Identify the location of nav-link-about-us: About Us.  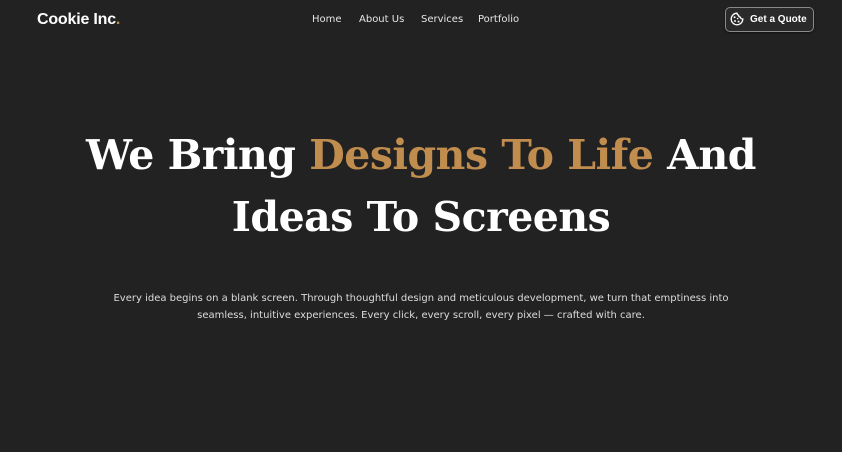
(381, 20).